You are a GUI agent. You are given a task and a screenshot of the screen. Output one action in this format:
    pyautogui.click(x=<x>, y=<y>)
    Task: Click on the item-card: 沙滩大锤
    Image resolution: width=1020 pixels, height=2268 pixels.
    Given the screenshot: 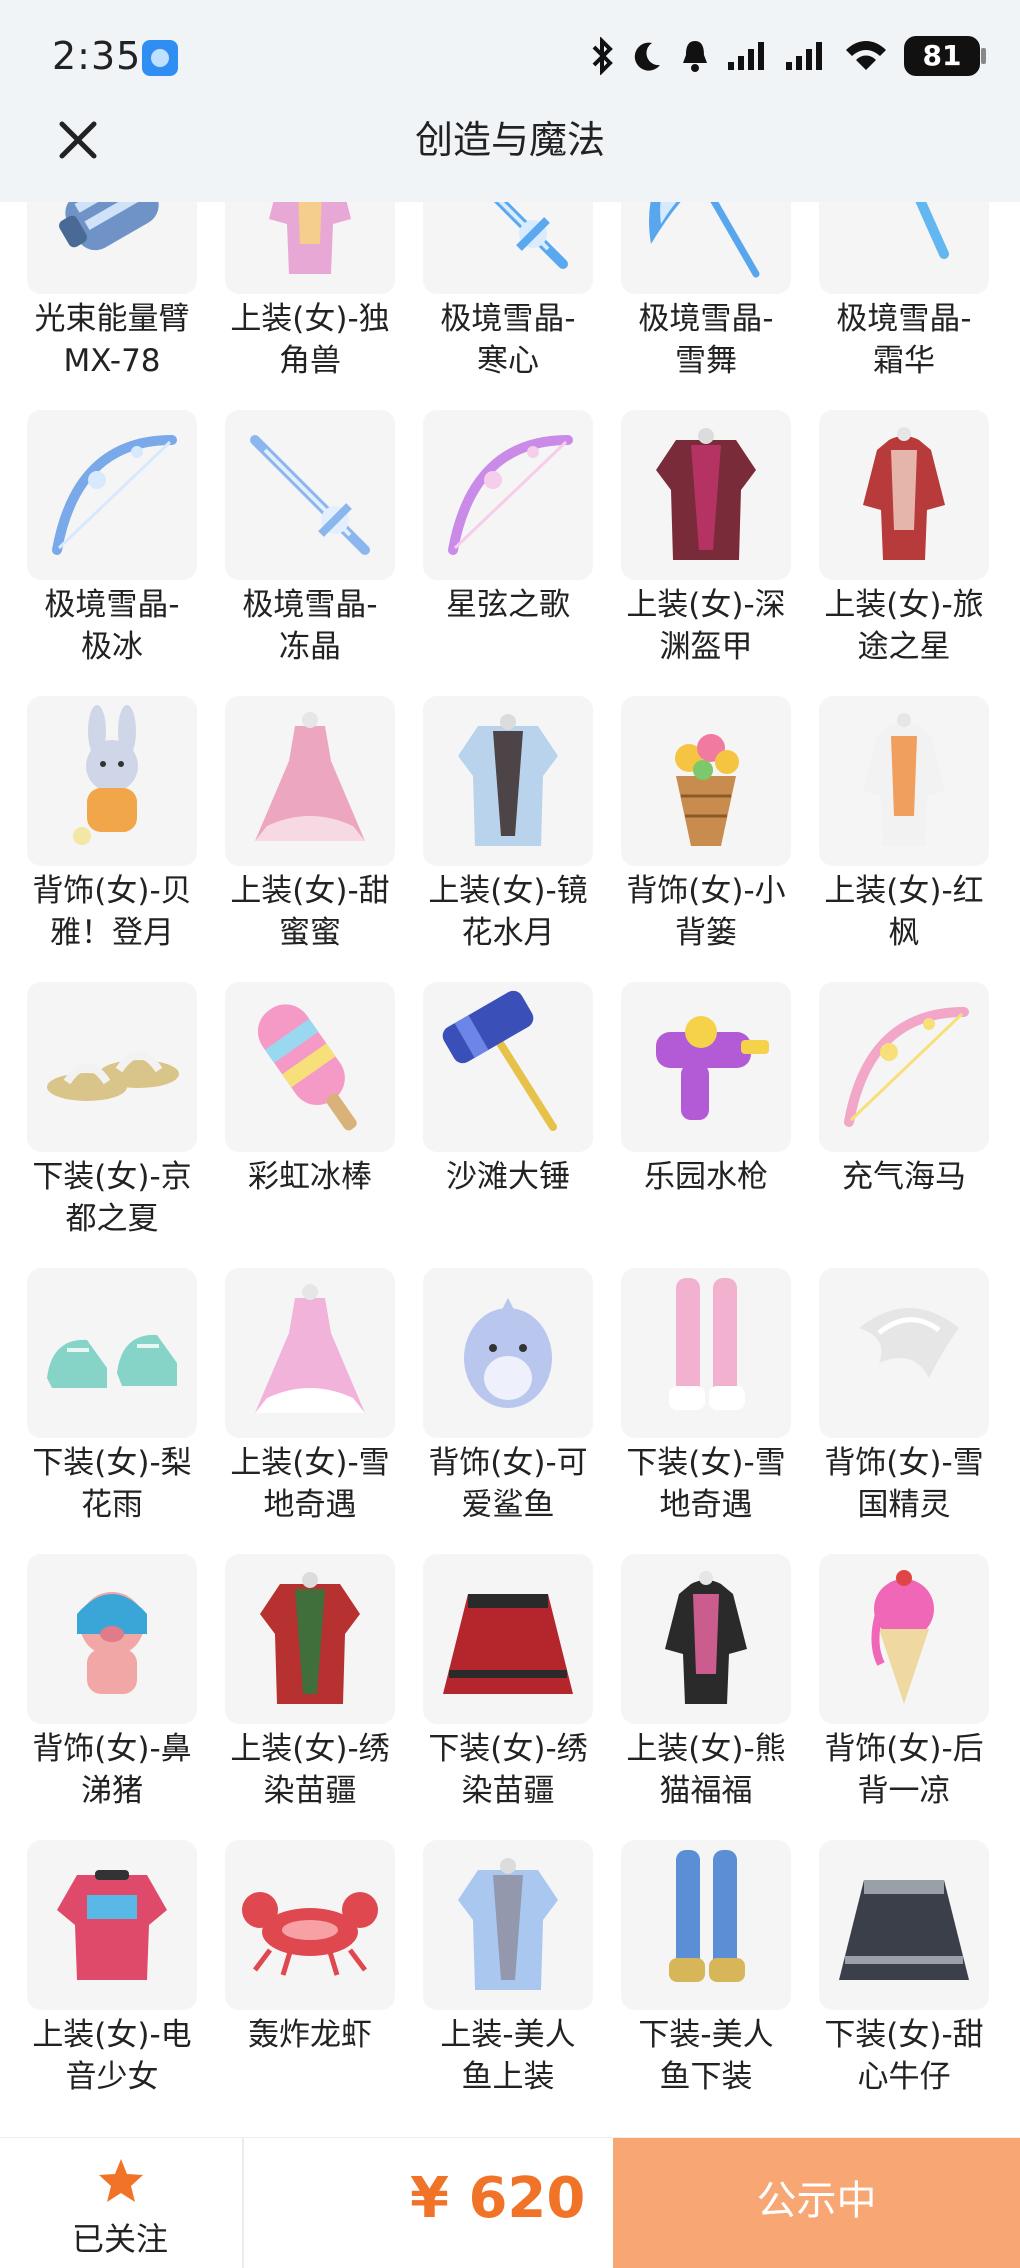 What is the action you would take?
    pyautogui.click(x=496, y=1125)
    